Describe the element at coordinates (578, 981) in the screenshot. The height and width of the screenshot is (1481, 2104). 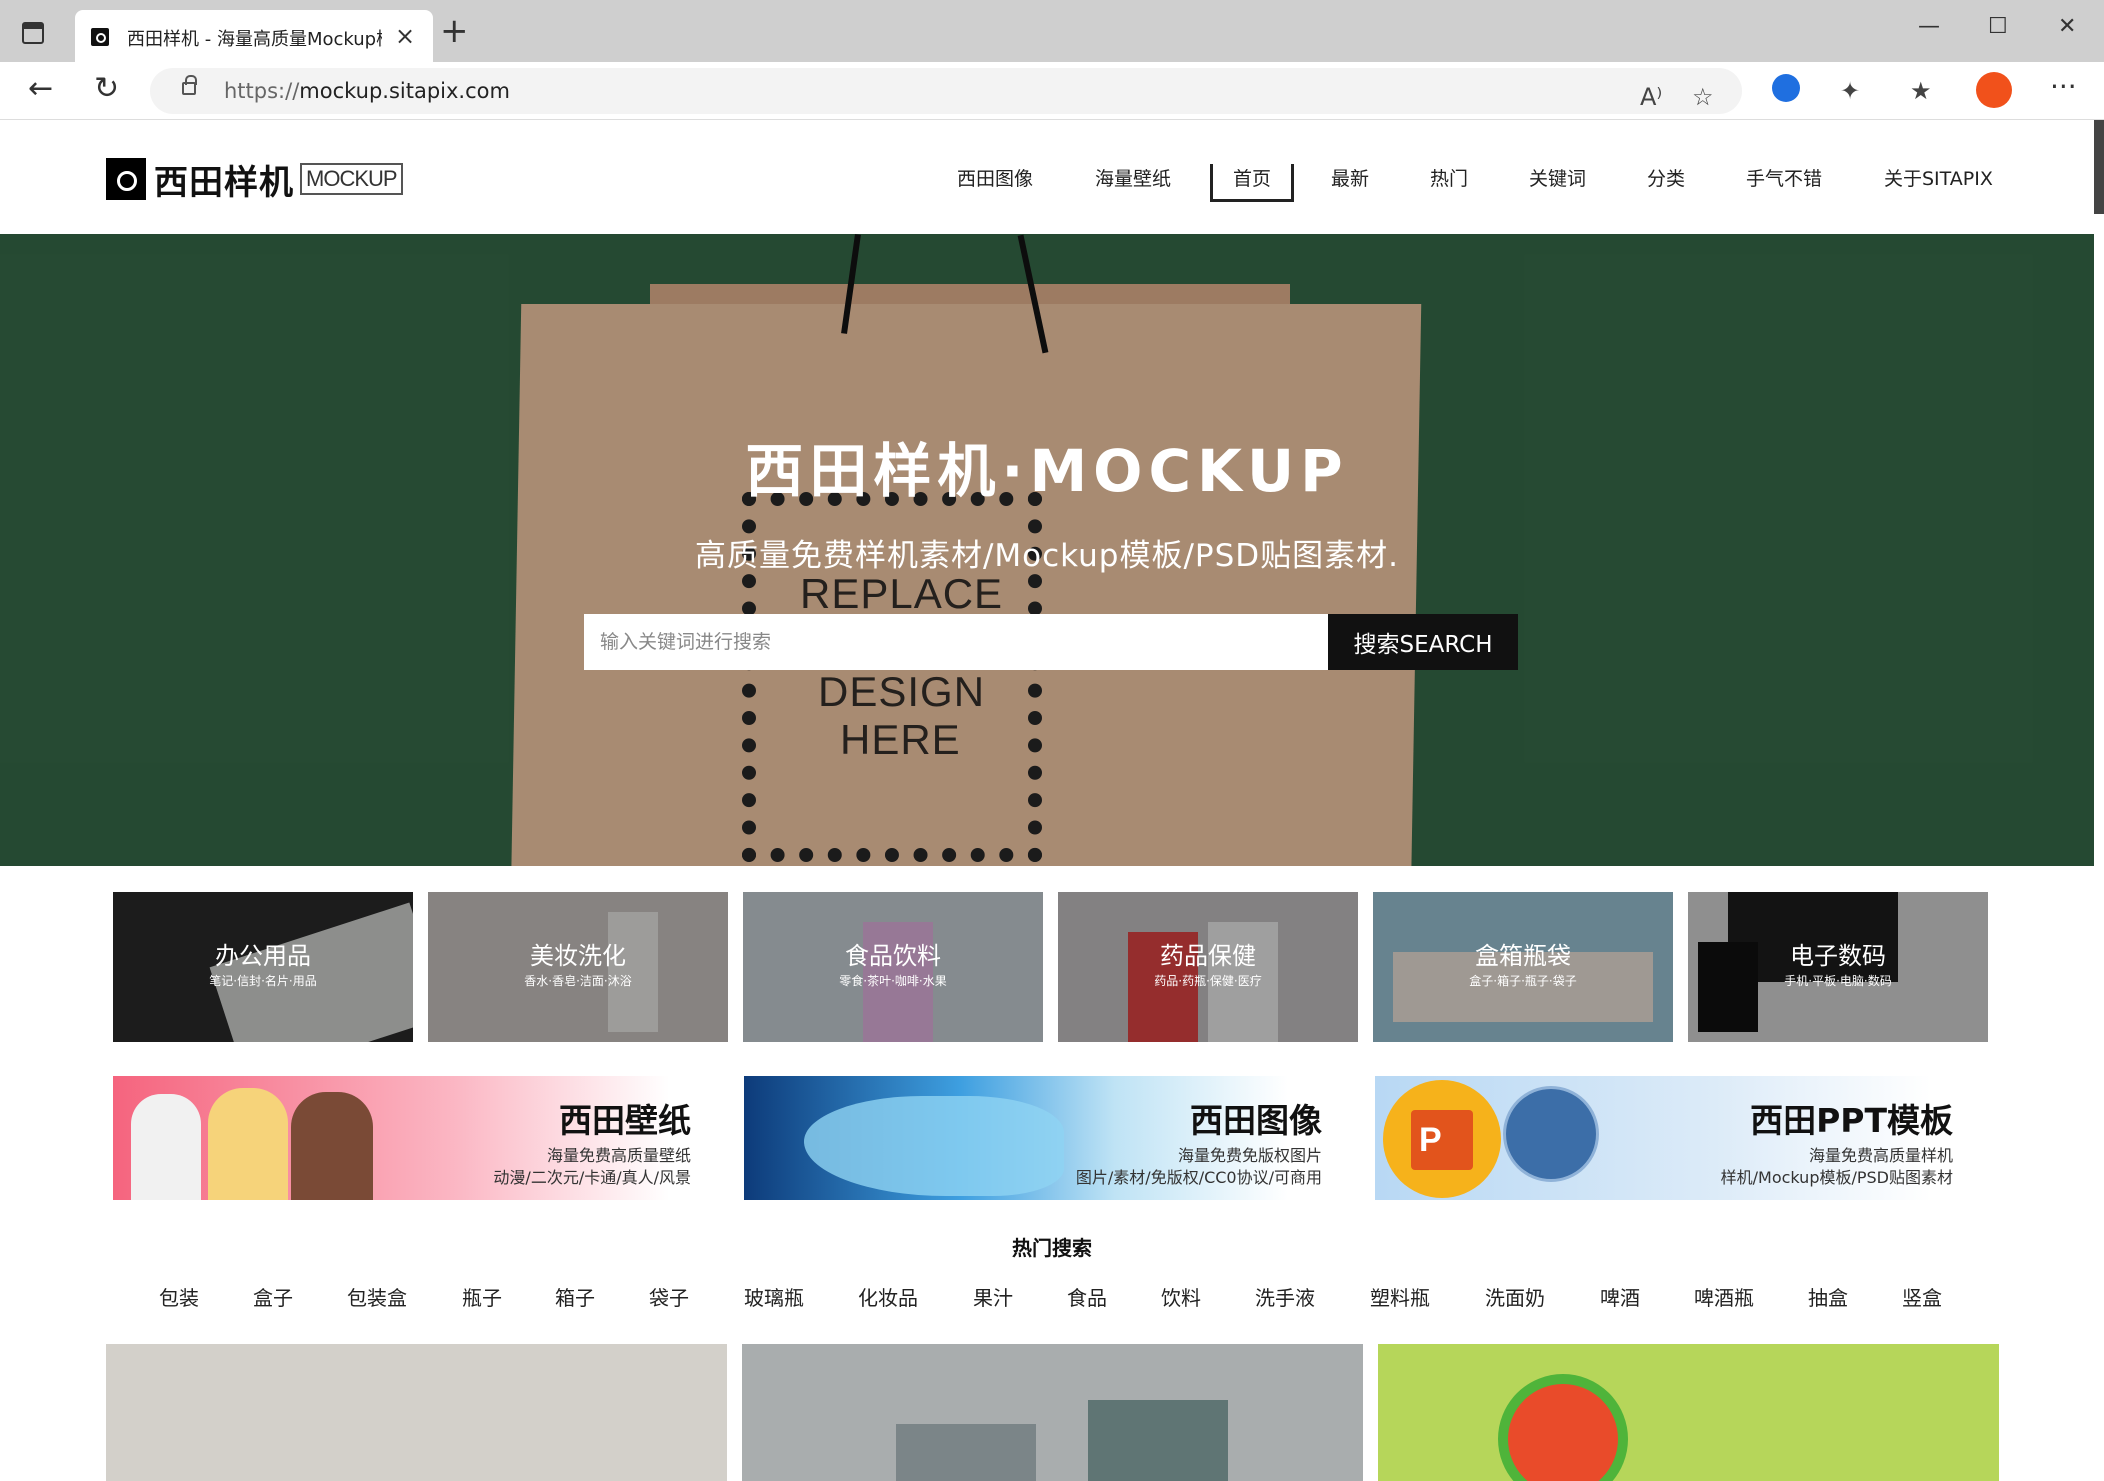
I see `category-subtitle: 香水·香皂·洁面·沐浴` at that location.